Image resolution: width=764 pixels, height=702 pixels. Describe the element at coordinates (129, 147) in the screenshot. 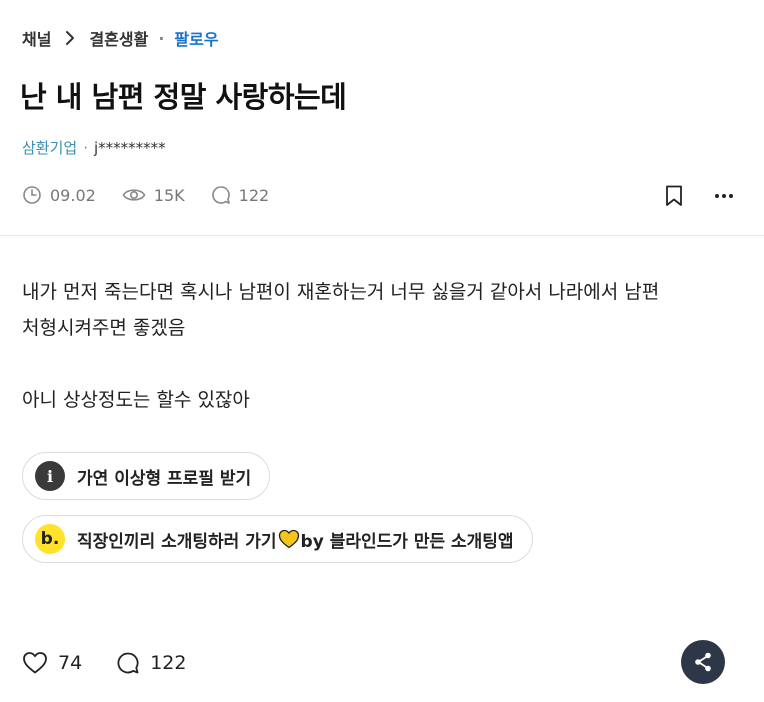

I see `author-nickname: j*********` at that location.